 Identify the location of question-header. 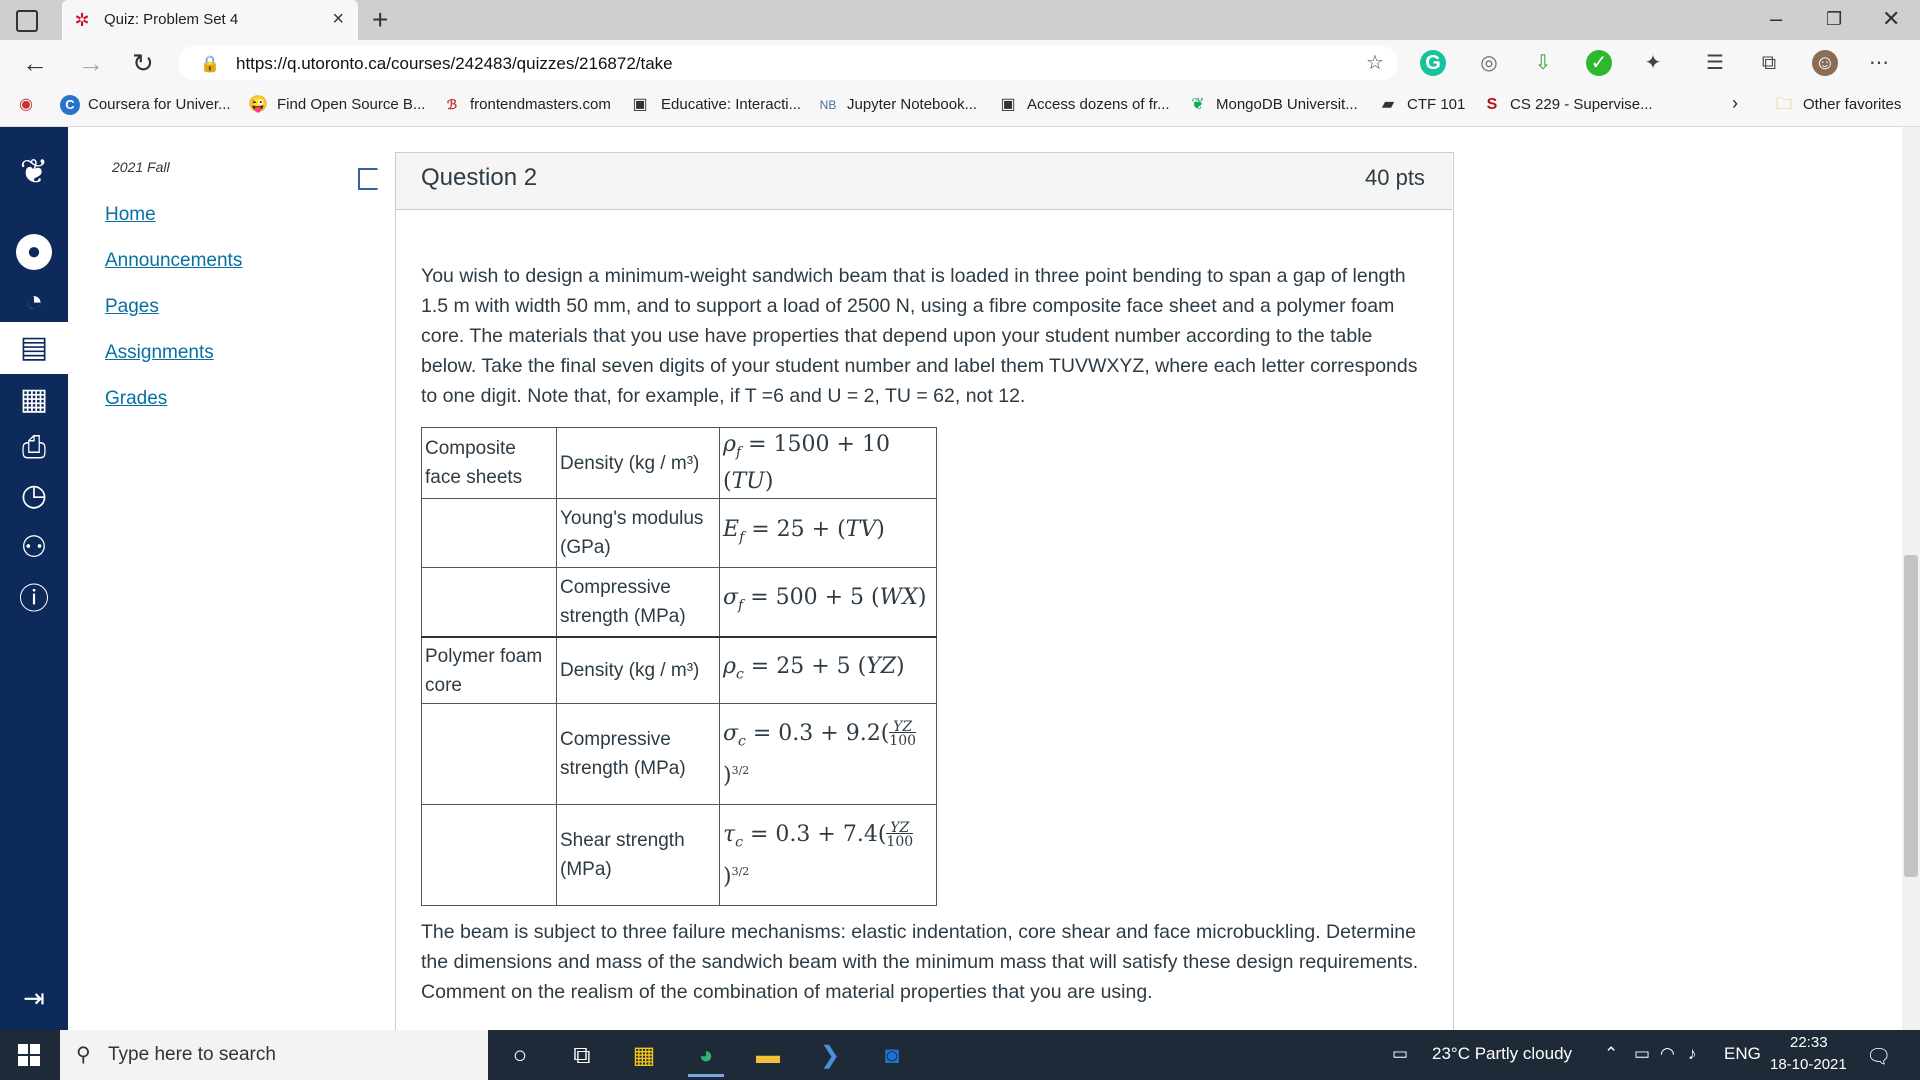
(924, 181).